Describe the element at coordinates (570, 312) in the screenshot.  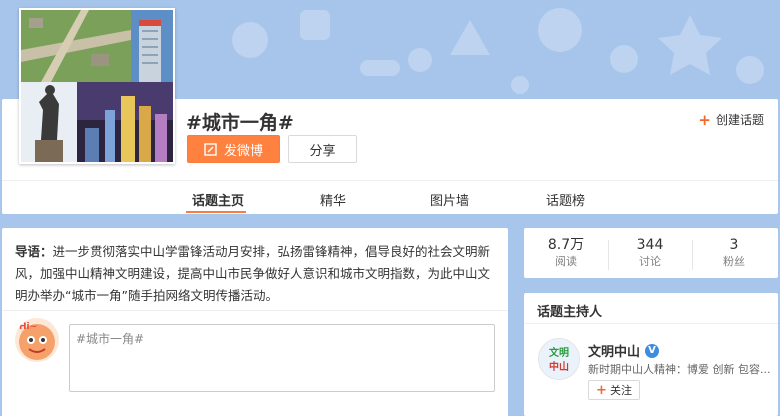
I see `host-section-title: 话题主持人` at that location.